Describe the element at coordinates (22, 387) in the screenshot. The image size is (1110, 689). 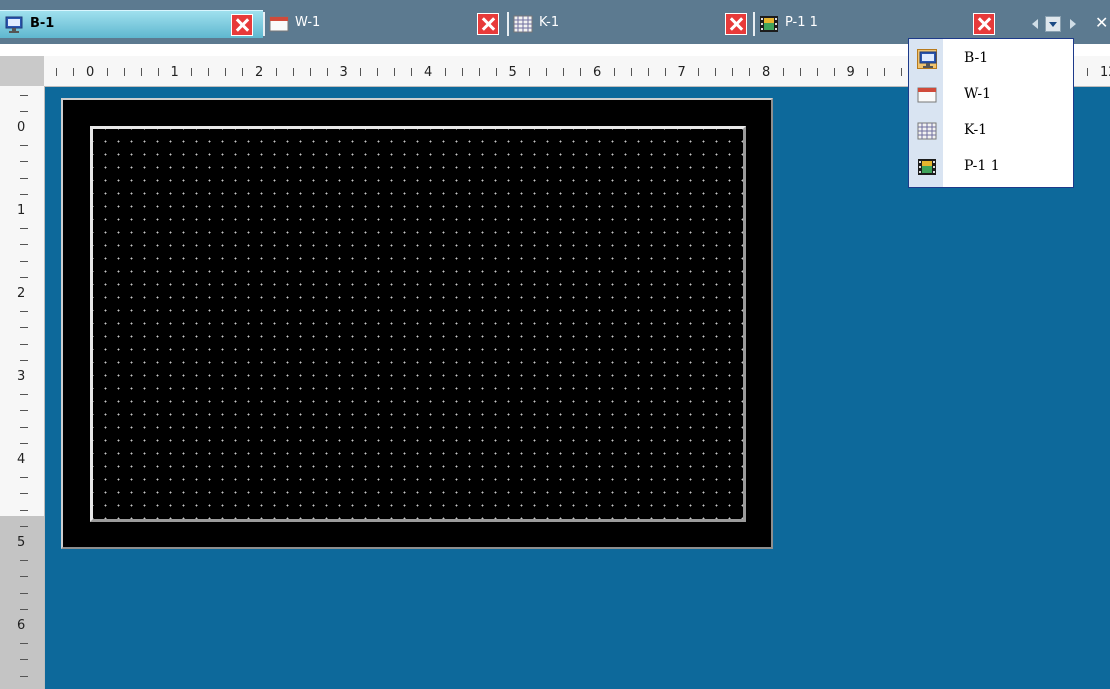
I see `vertical-ruler: 0 1 2 3 4 5 6` at that location.